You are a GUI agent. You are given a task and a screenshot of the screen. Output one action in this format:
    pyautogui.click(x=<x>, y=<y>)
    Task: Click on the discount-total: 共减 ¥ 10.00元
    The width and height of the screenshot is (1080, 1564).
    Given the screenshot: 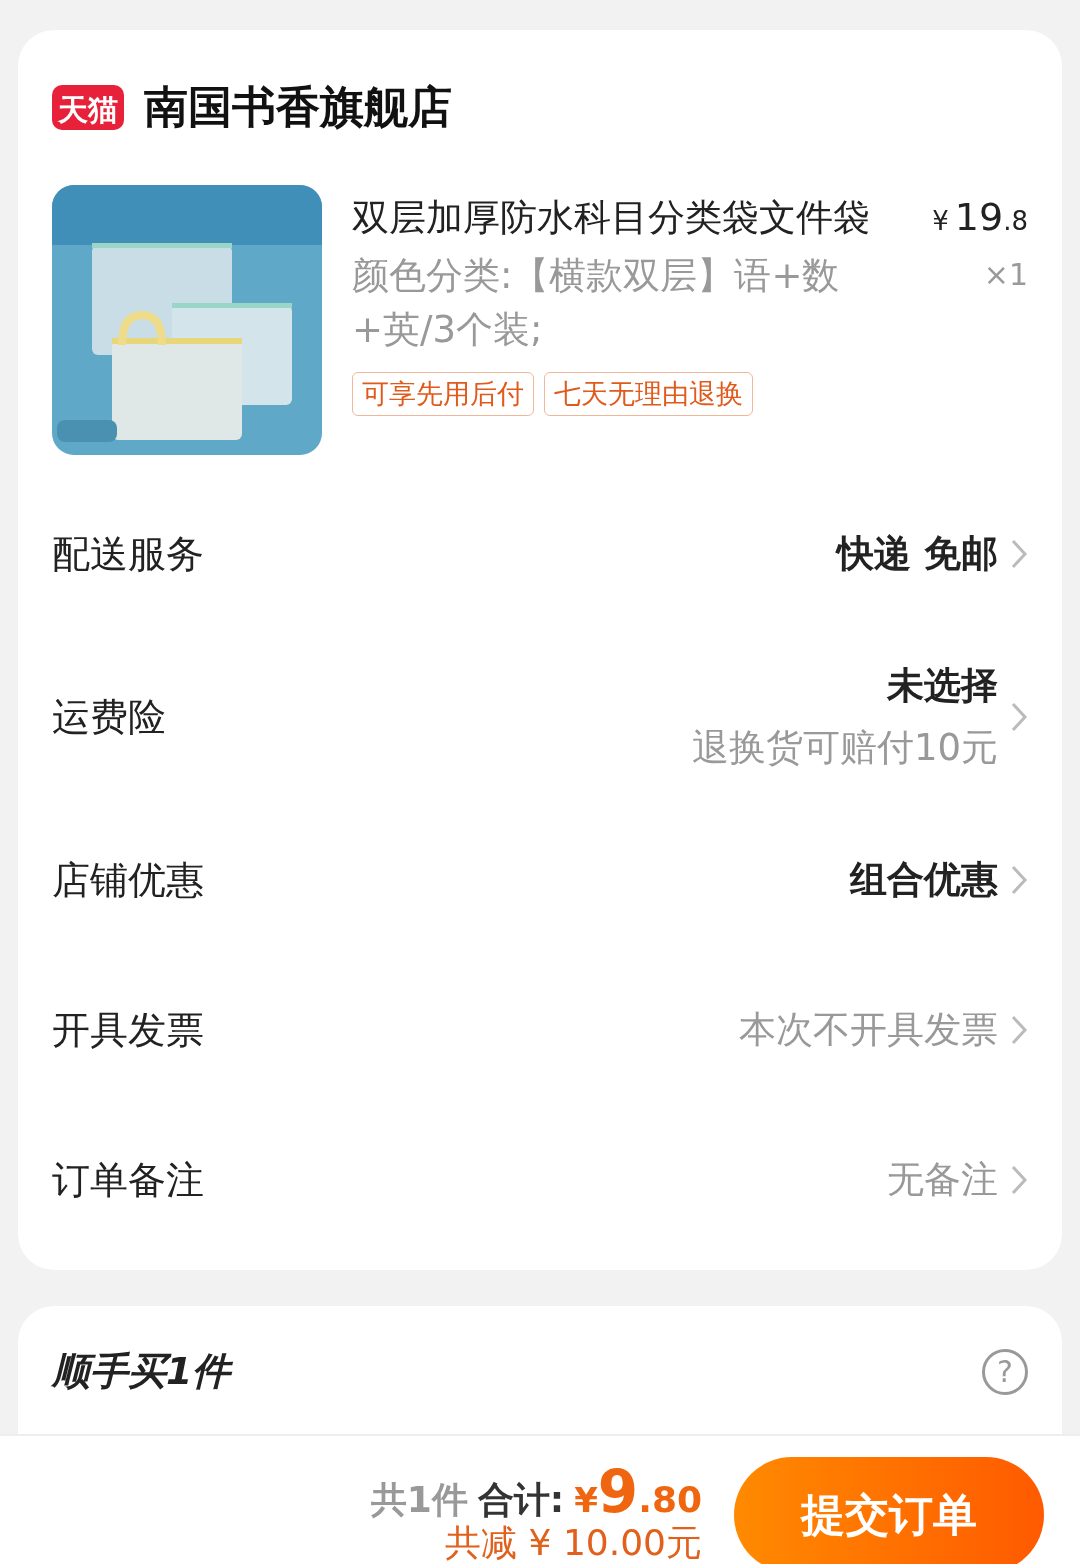 What is the action you would take?
    pyautogui.click(x=573, y=1542)
    